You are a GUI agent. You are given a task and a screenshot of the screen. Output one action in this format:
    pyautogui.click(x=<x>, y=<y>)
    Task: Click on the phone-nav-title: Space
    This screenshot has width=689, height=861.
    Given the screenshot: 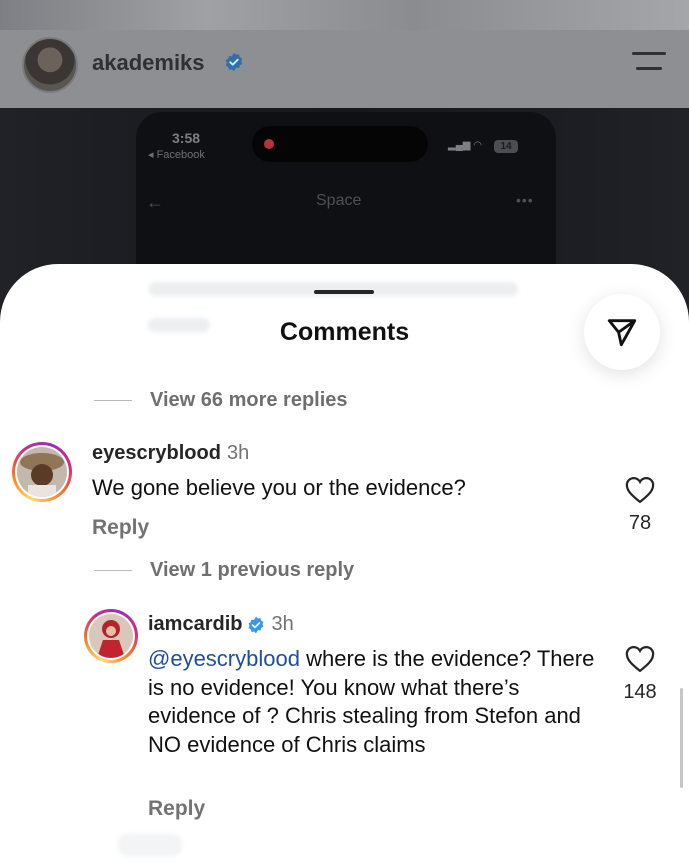 What is the action you would take?
    pyautogui.click(x=339, y=200)
    